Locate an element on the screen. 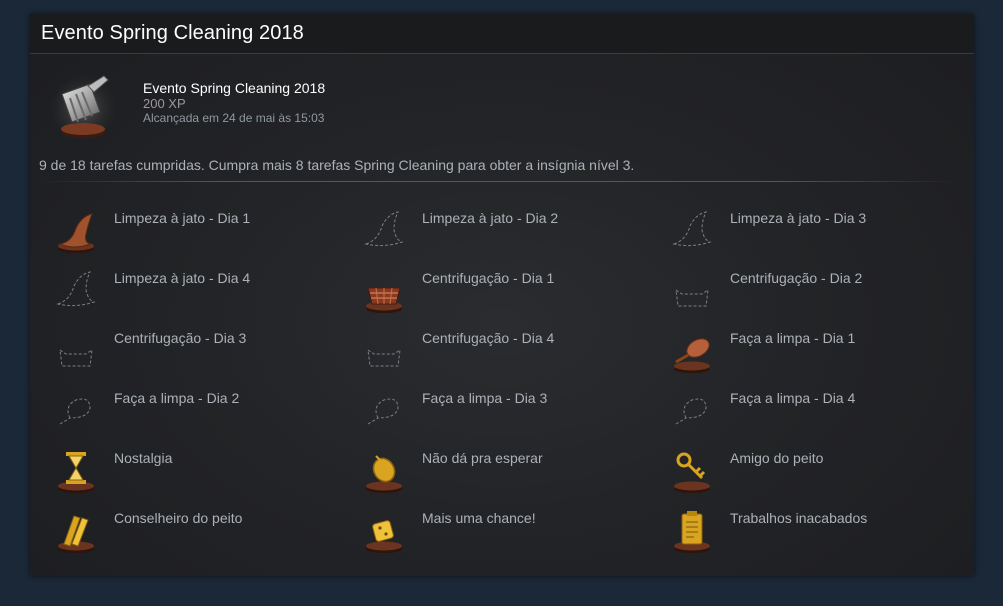 This screenshot has width=1003, height=606. task-label: Centrifugação - Dia 1 is located at coordinates (488, 278).